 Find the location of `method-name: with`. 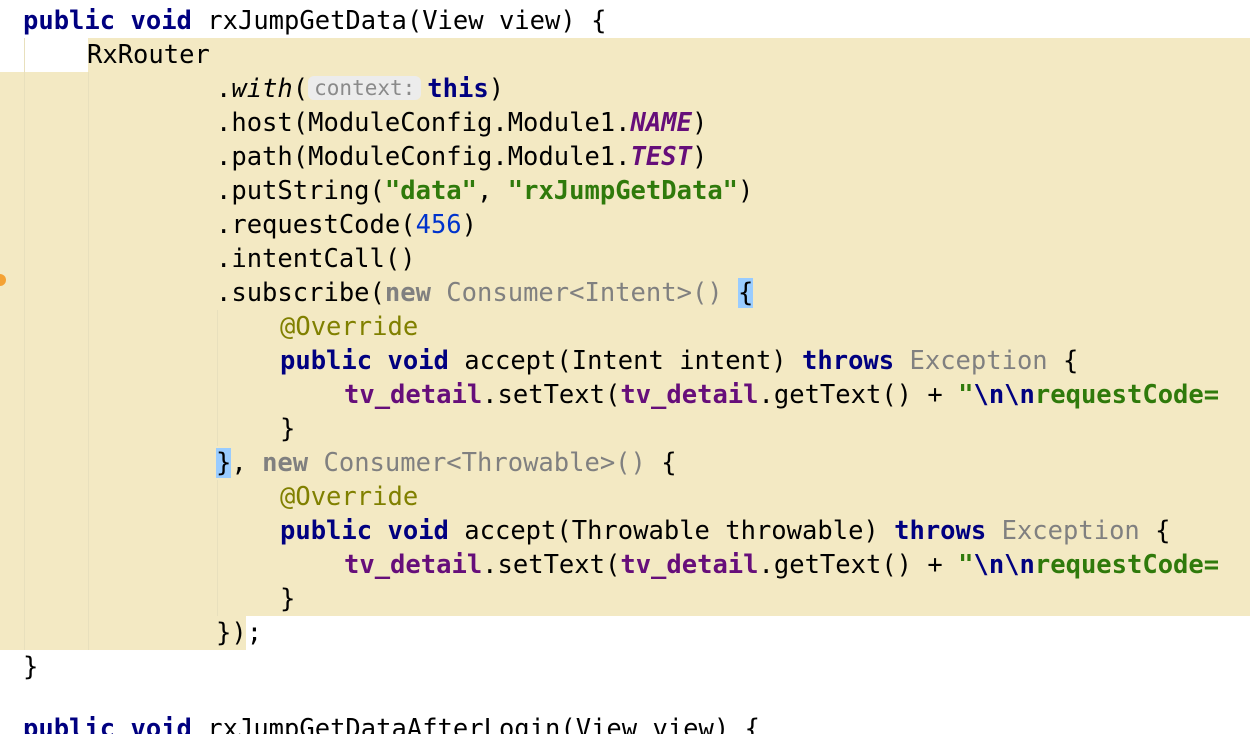

method-name: with is located at coordinates (262, 89).